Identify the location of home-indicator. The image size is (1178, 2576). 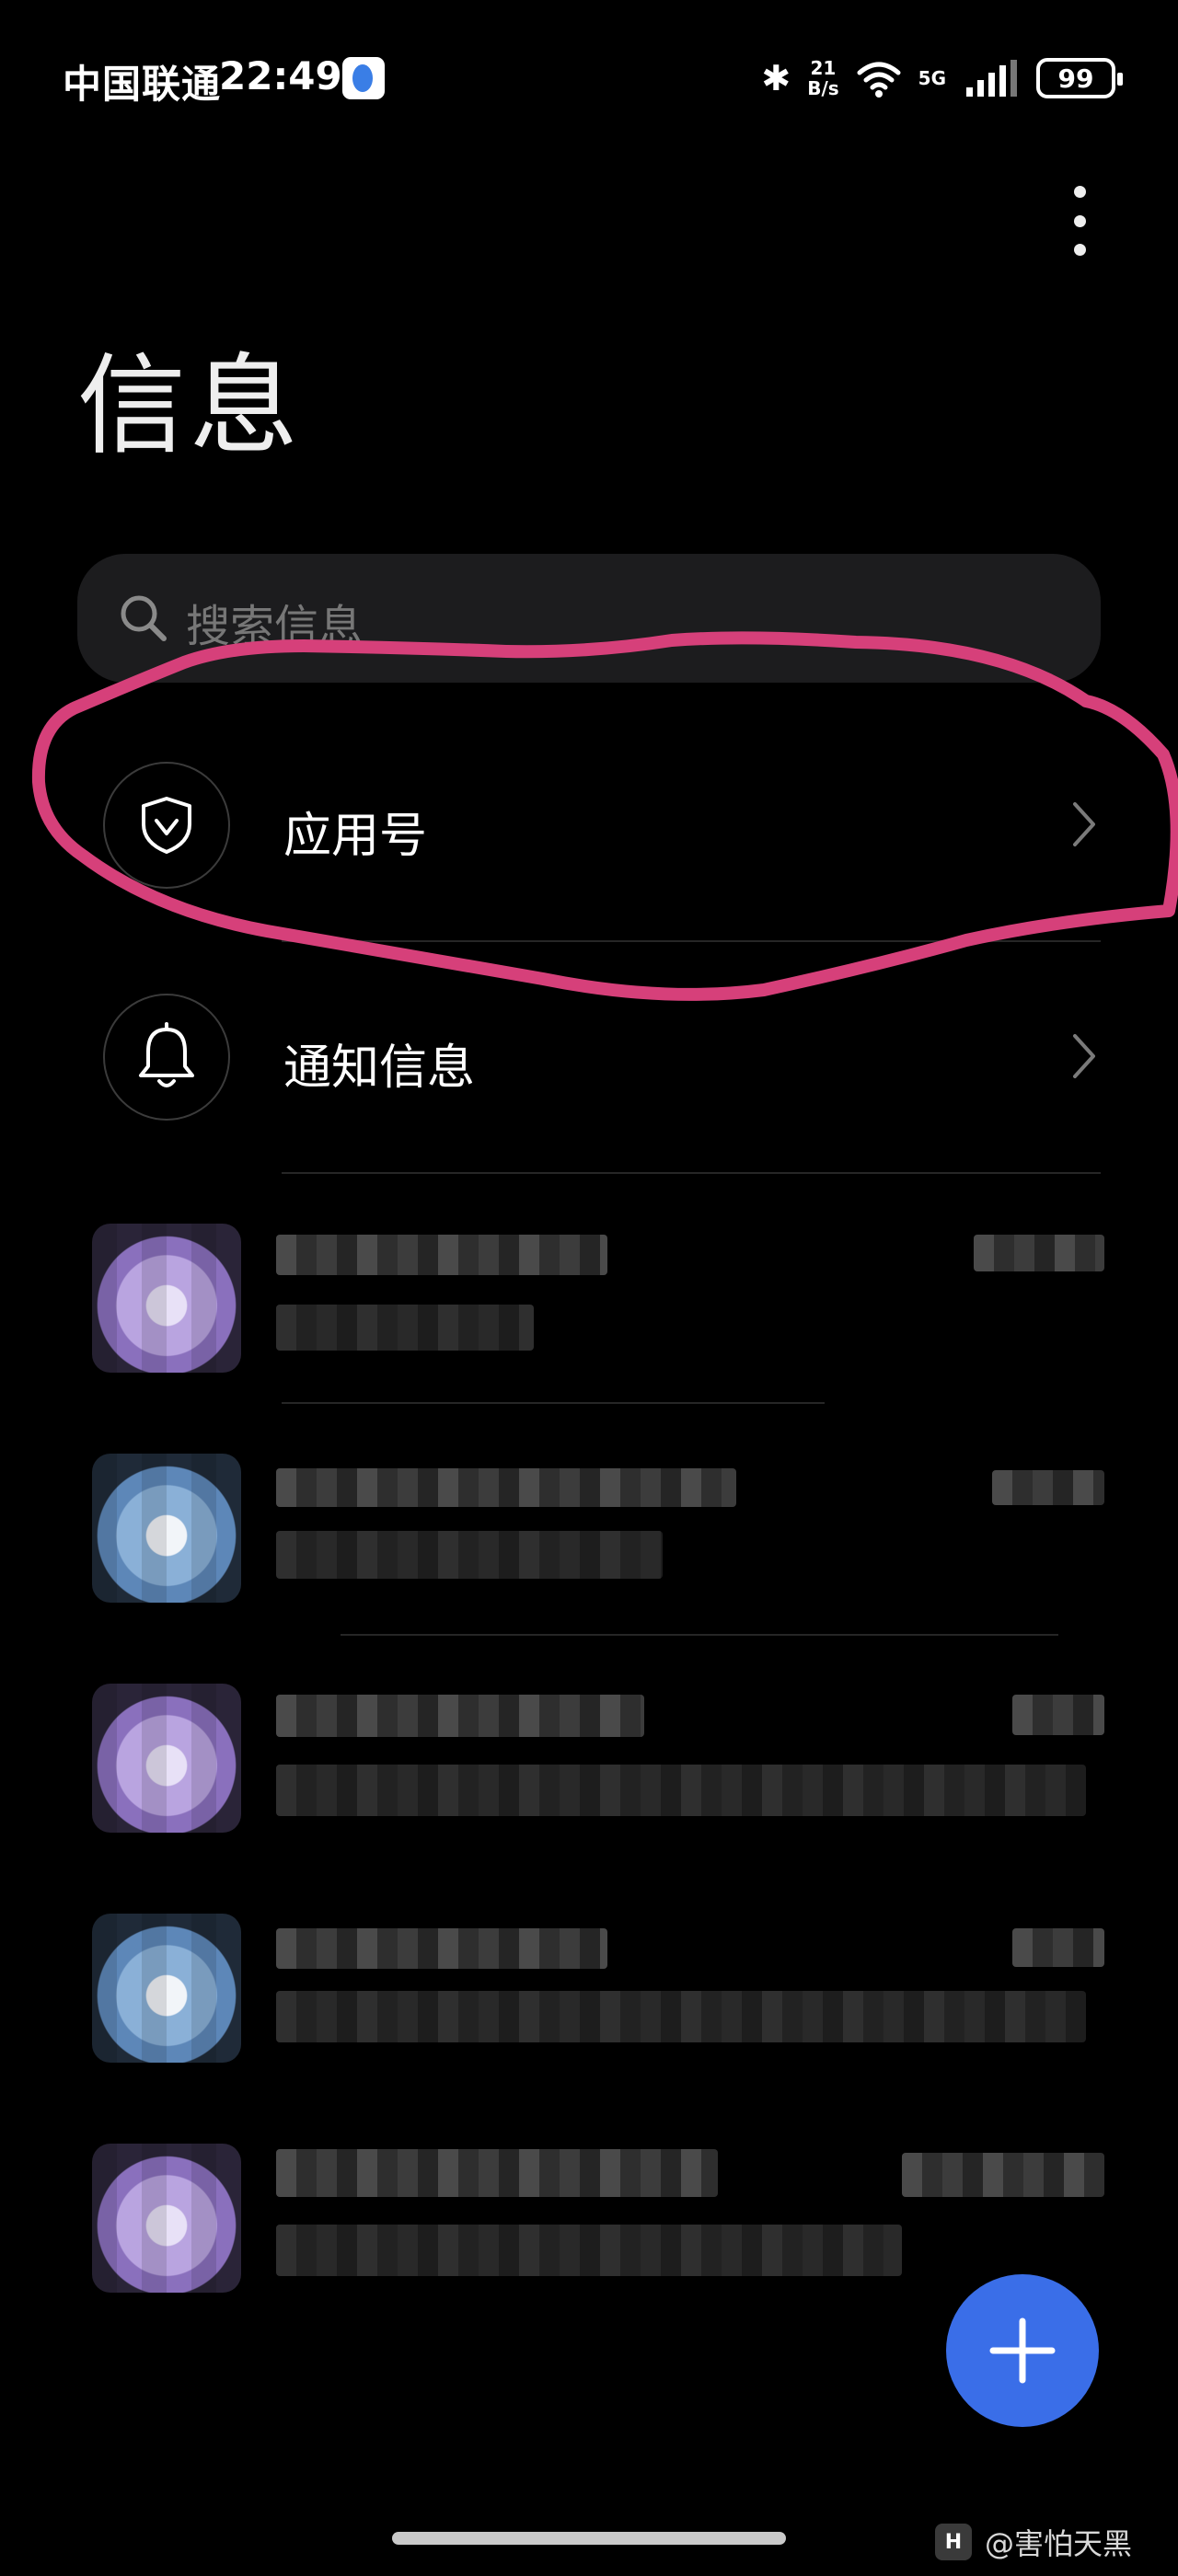
(589, 2538).